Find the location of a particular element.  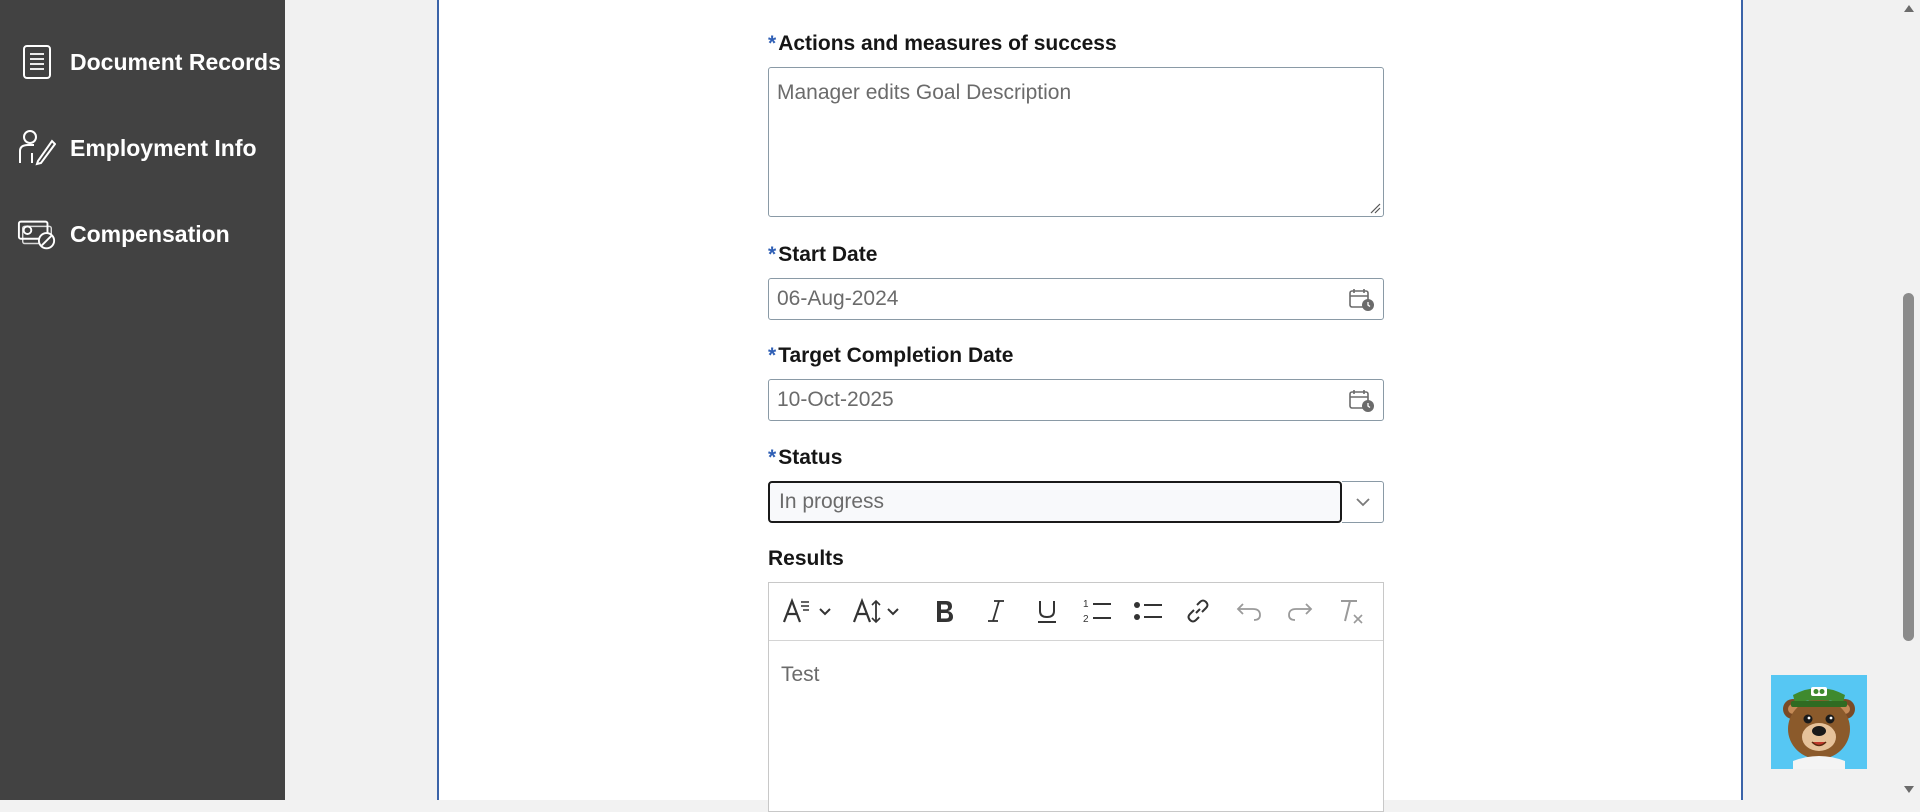

sidebar-item-employment-info: Employment Info is located at coordinates (142, 148).